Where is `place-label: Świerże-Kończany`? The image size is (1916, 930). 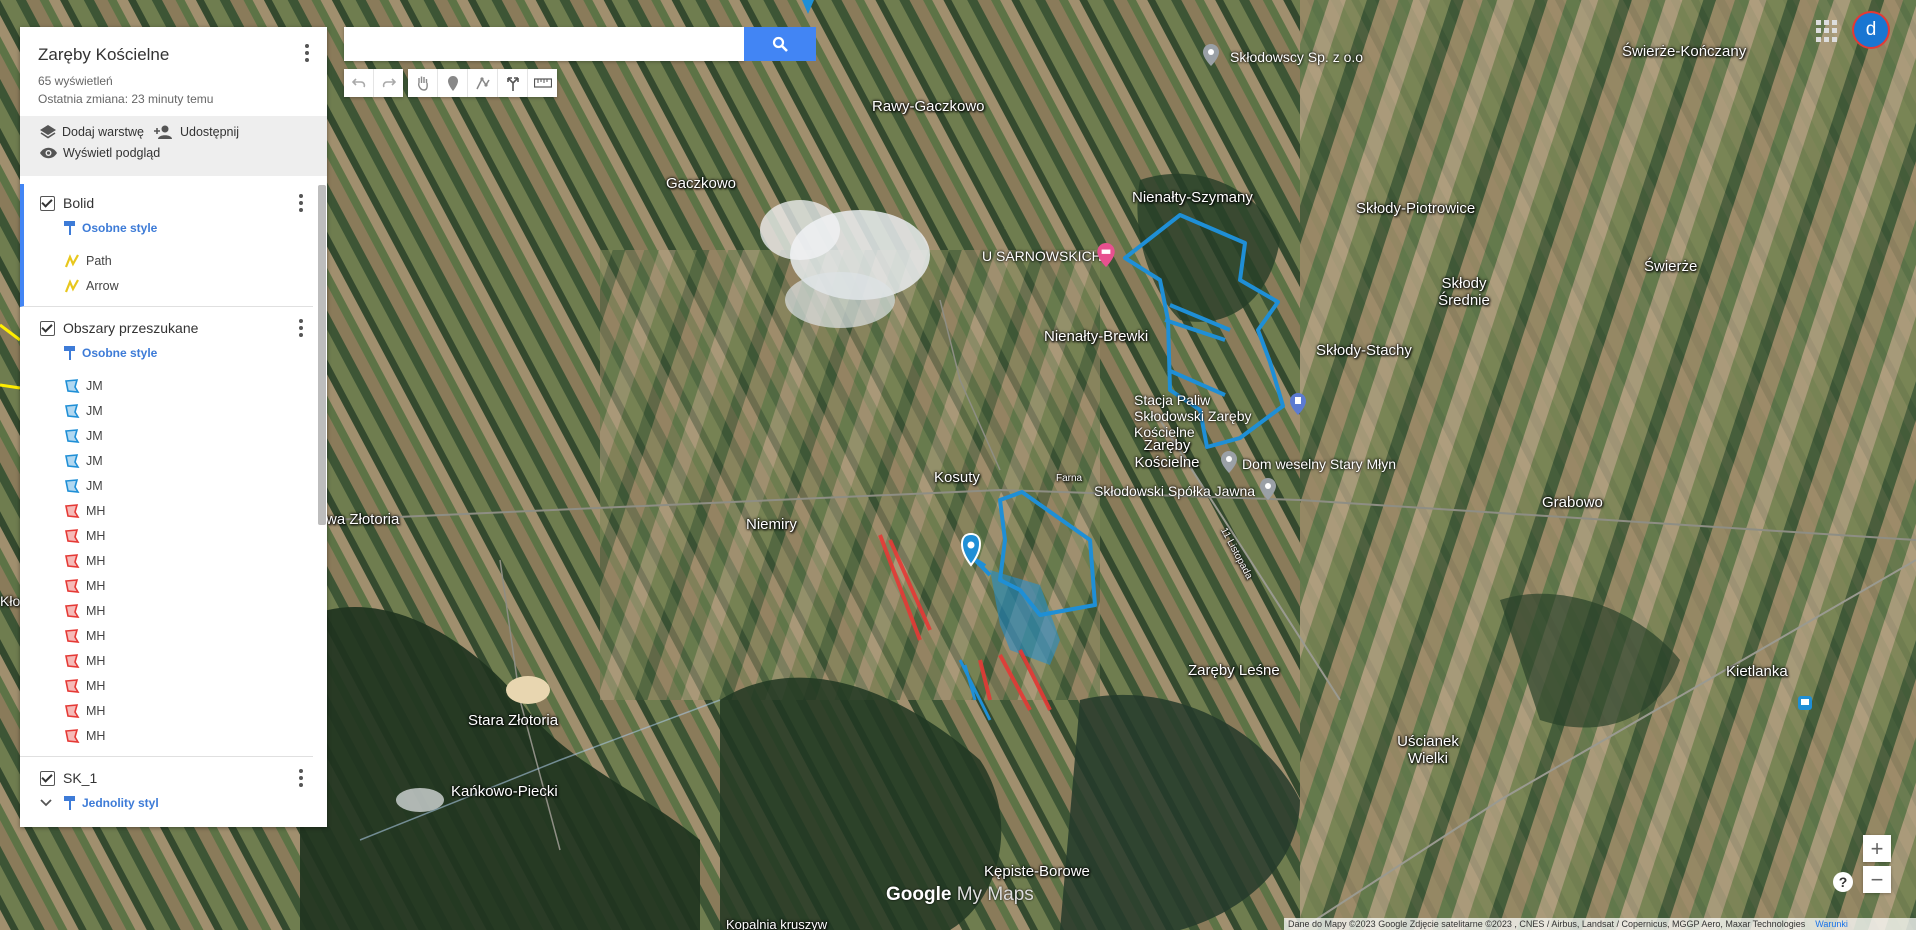
place-label: Świerże-Kończany is located at coordinates (1684, 51).